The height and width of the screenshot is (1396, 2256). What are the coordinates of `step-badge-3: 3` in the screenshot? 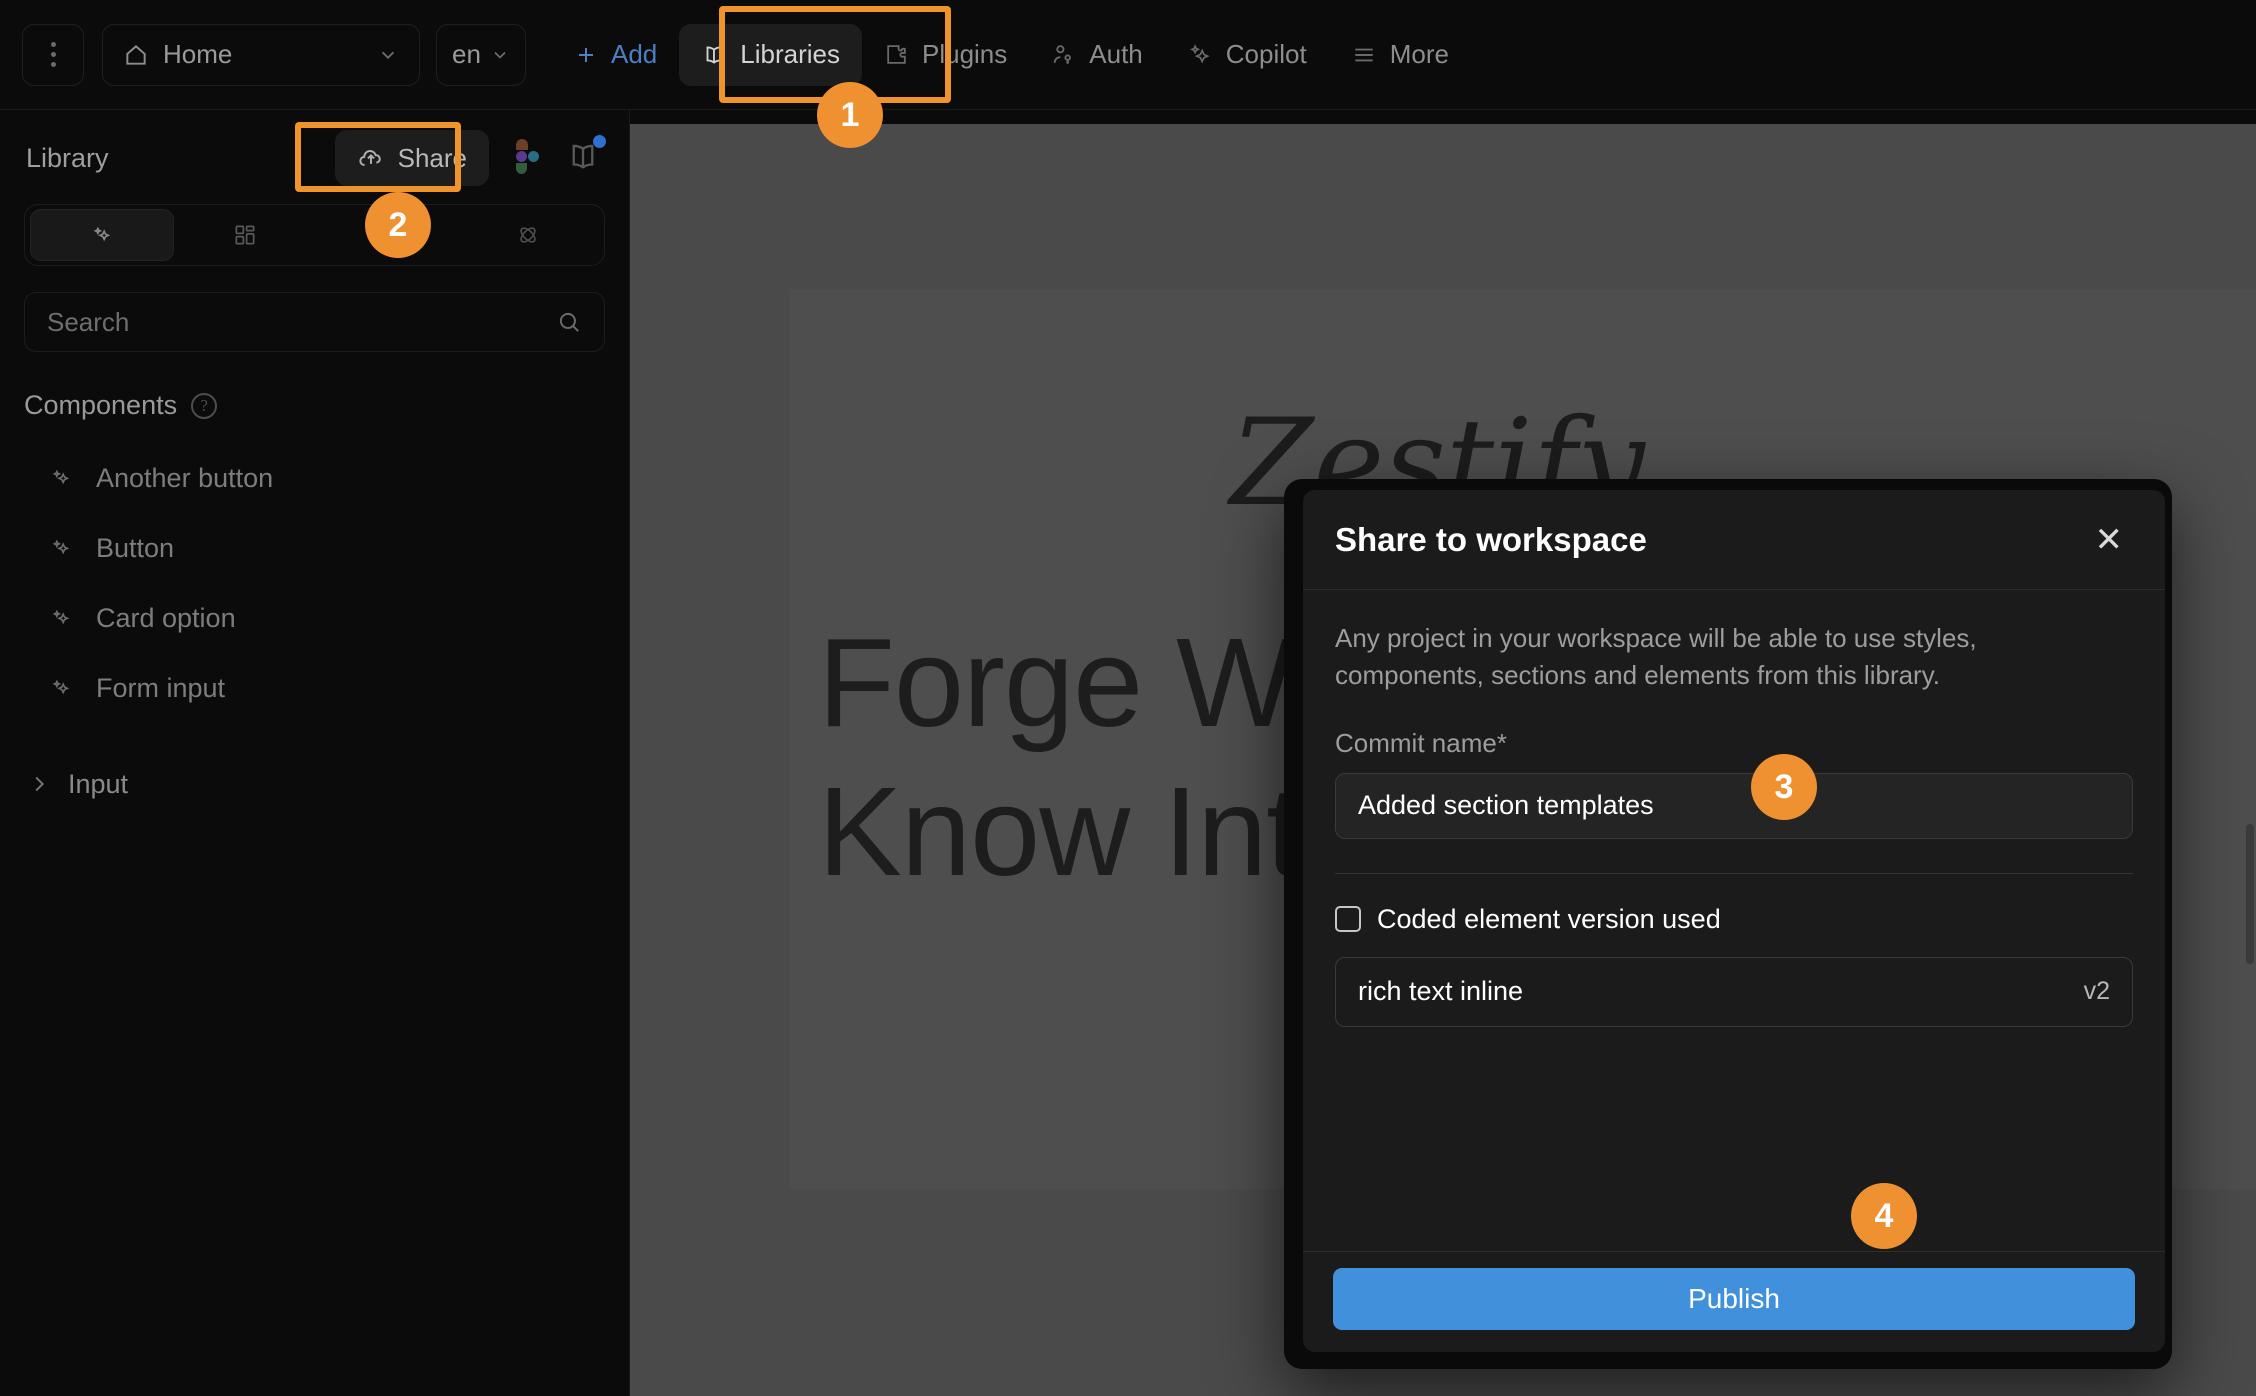 It's located at (1784, 787).